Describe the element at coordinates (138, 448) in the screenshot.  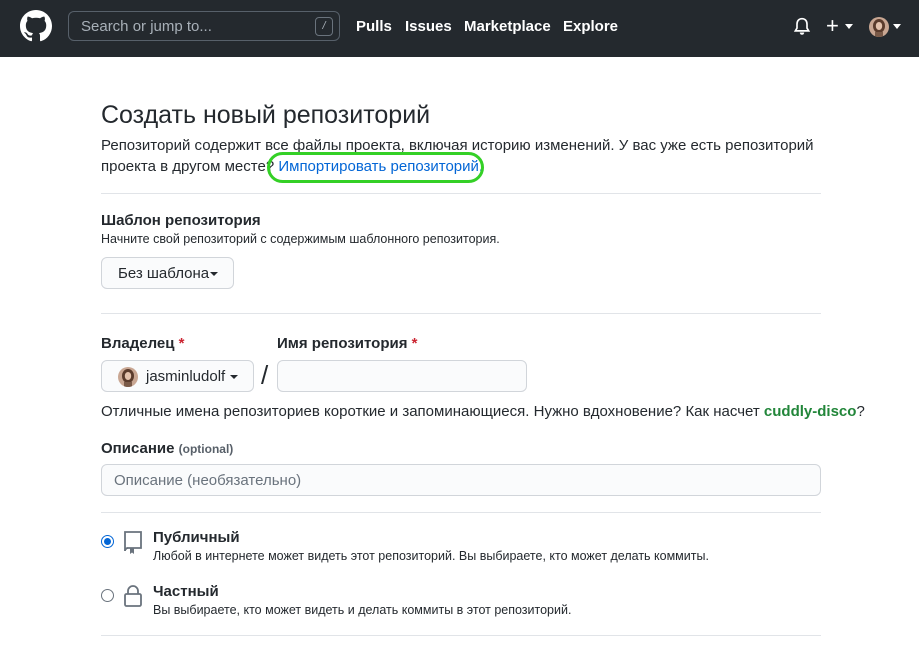
I see `description-label-text: Описание` at that location.